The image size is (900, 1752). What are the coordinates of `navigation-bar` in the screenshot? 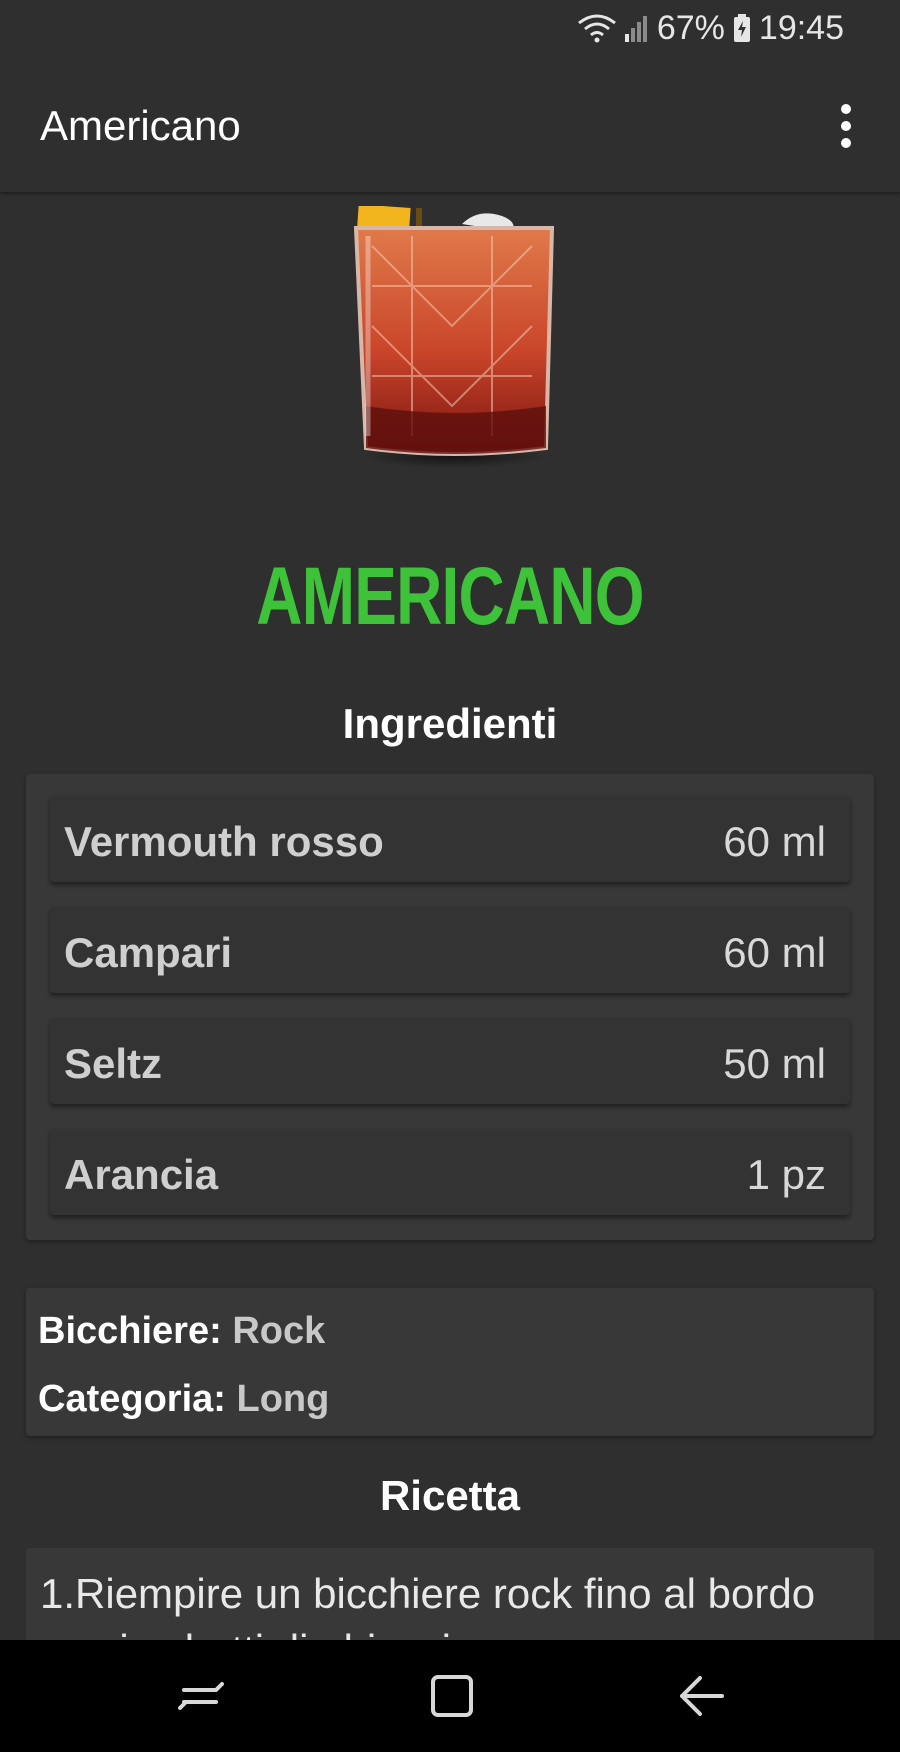 It's located at (450, 1696).